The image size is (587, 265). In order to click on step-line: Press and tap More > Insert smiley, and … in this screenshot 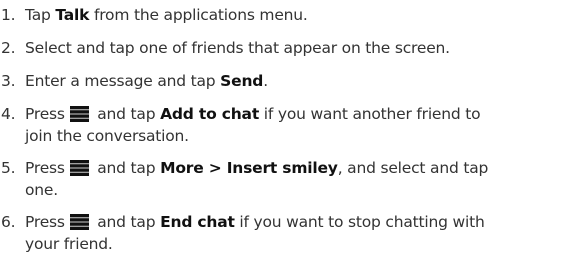, I will do `click(306, 168)`.